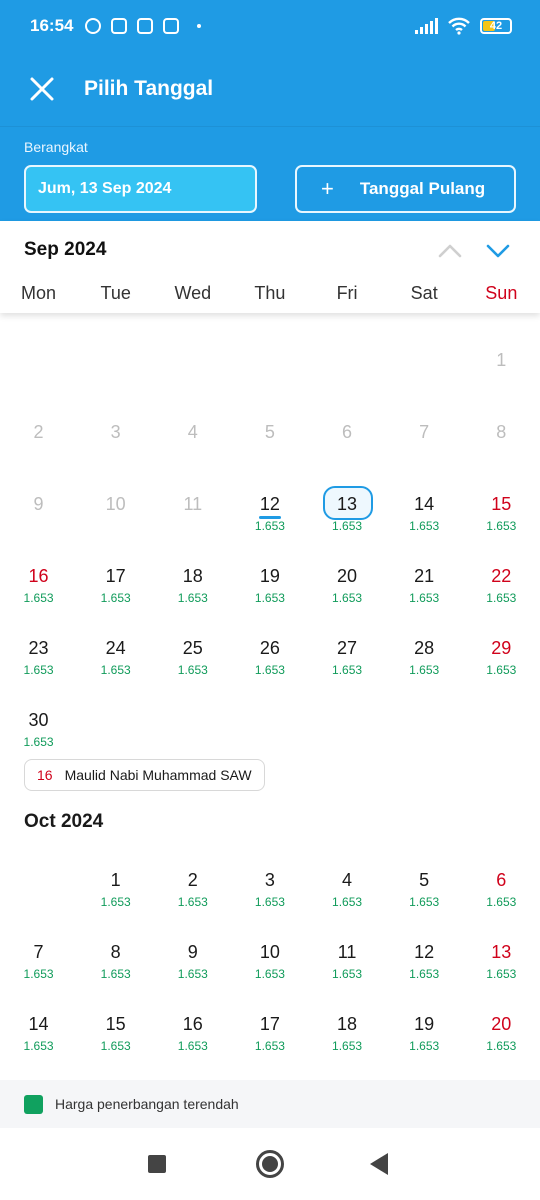  I want to click on notification-icons, so click(143, 26).